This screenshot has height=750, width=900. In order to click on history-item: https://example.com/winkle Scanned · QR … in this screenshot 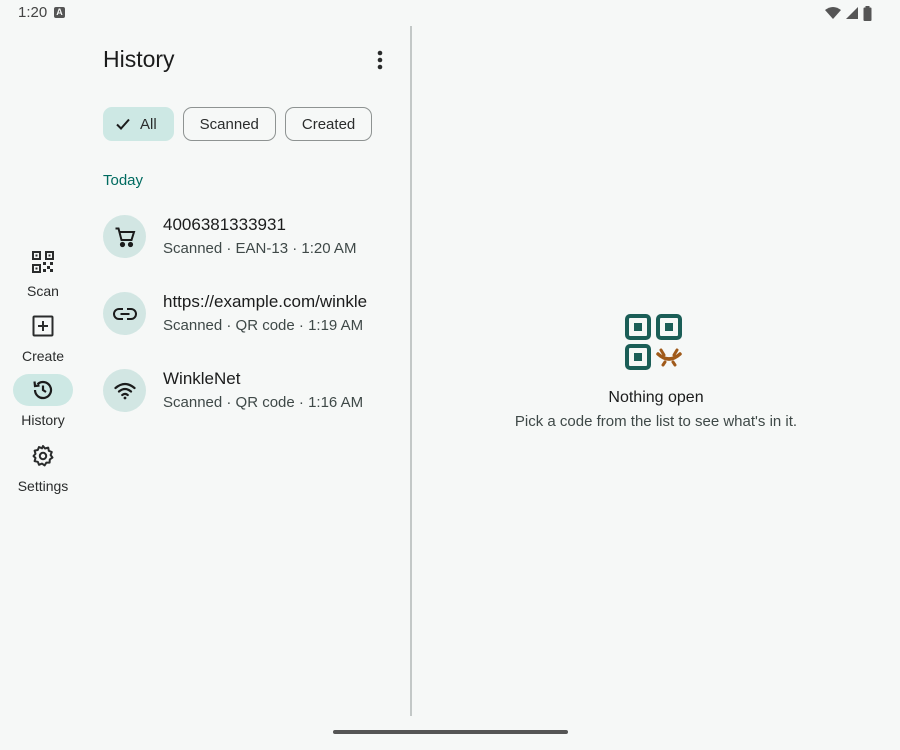, I will do `click(253, 322)`.